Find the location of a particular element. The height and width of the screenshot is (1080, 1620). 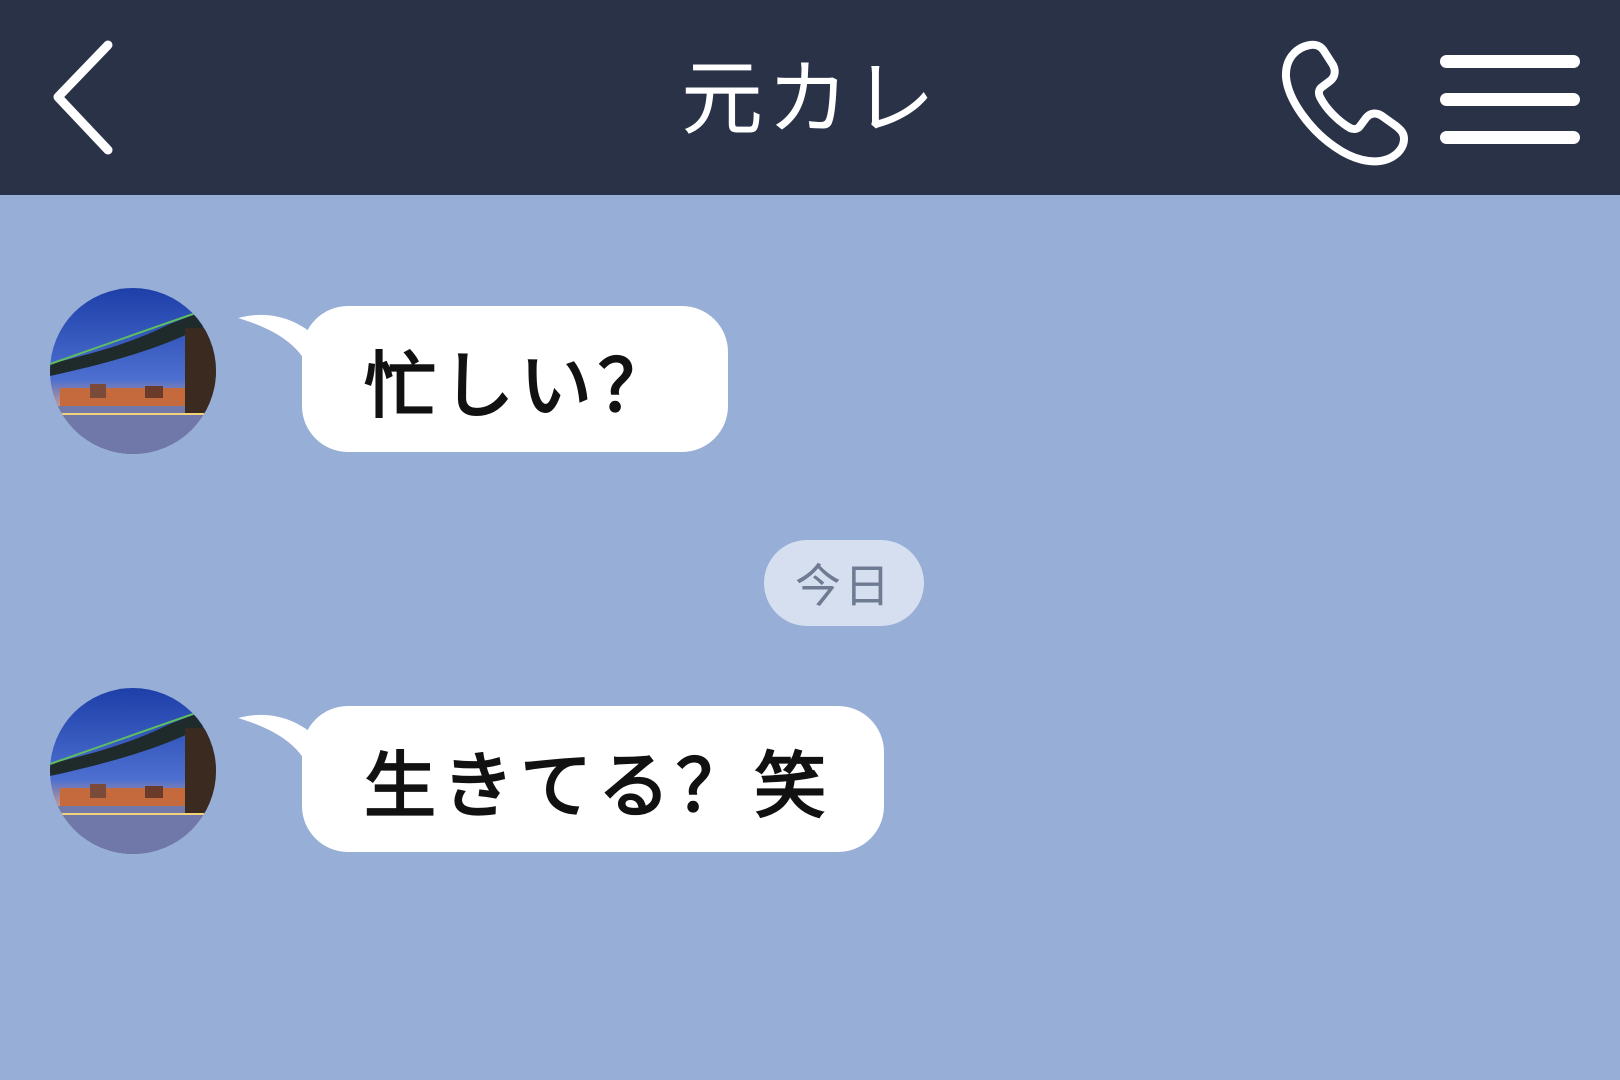

menu-bar-top is located at coordinates (1510, 61).